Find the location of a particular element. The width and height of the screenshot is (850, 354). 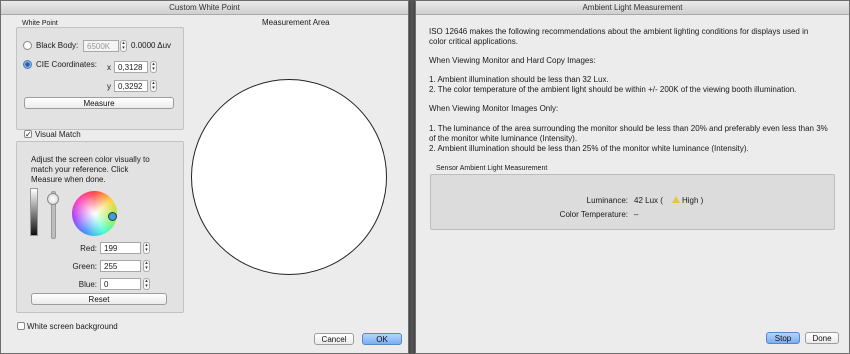

brightness-slider-handle is located at coordinates (53, 198).